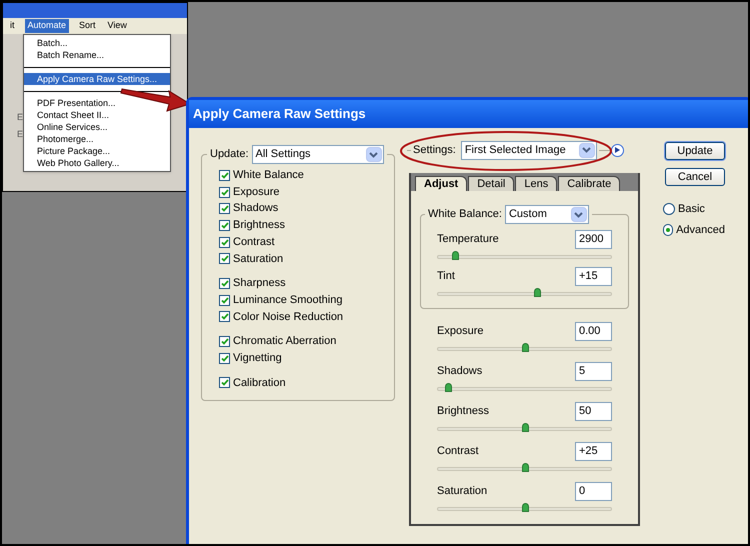  I want to click on slider-label: Exposure, so click(460, 332).